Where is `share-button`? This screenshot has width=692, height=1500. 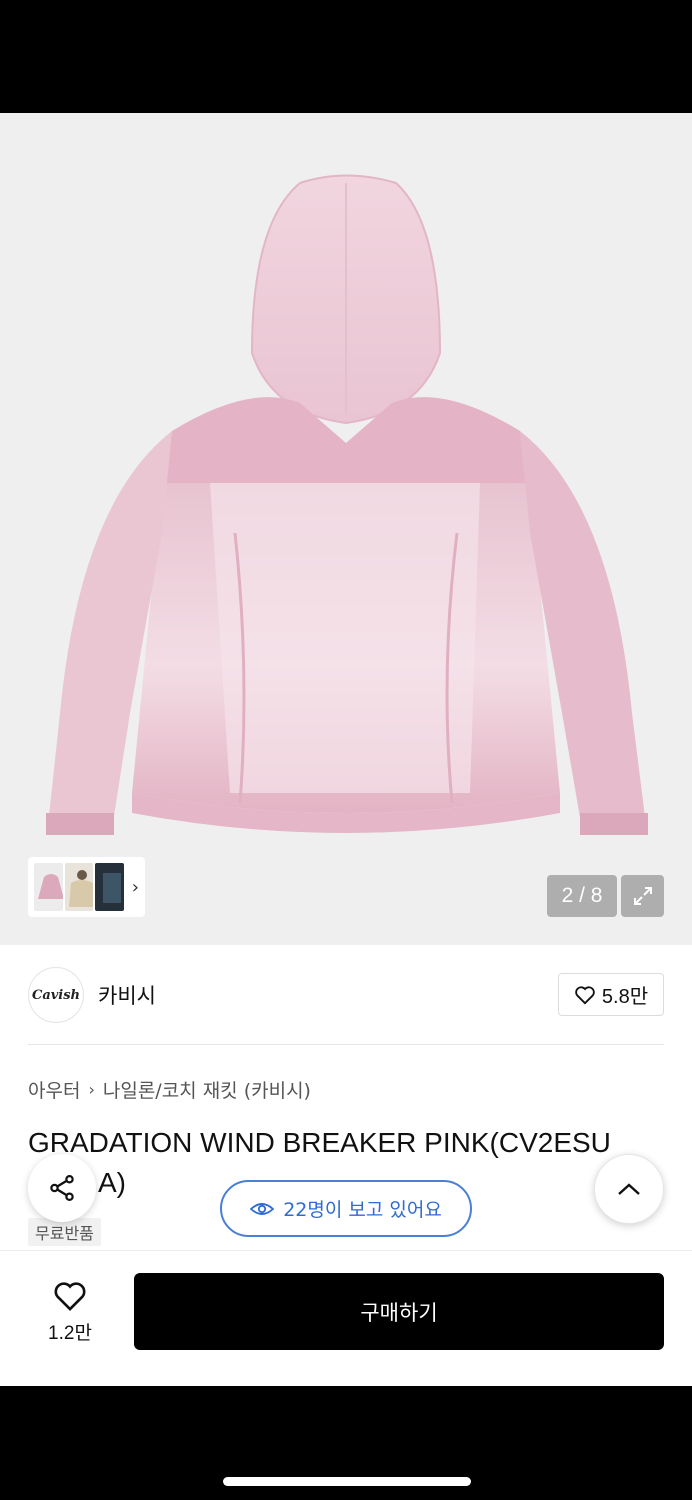
share-button is located at coordinates (62, 1188).